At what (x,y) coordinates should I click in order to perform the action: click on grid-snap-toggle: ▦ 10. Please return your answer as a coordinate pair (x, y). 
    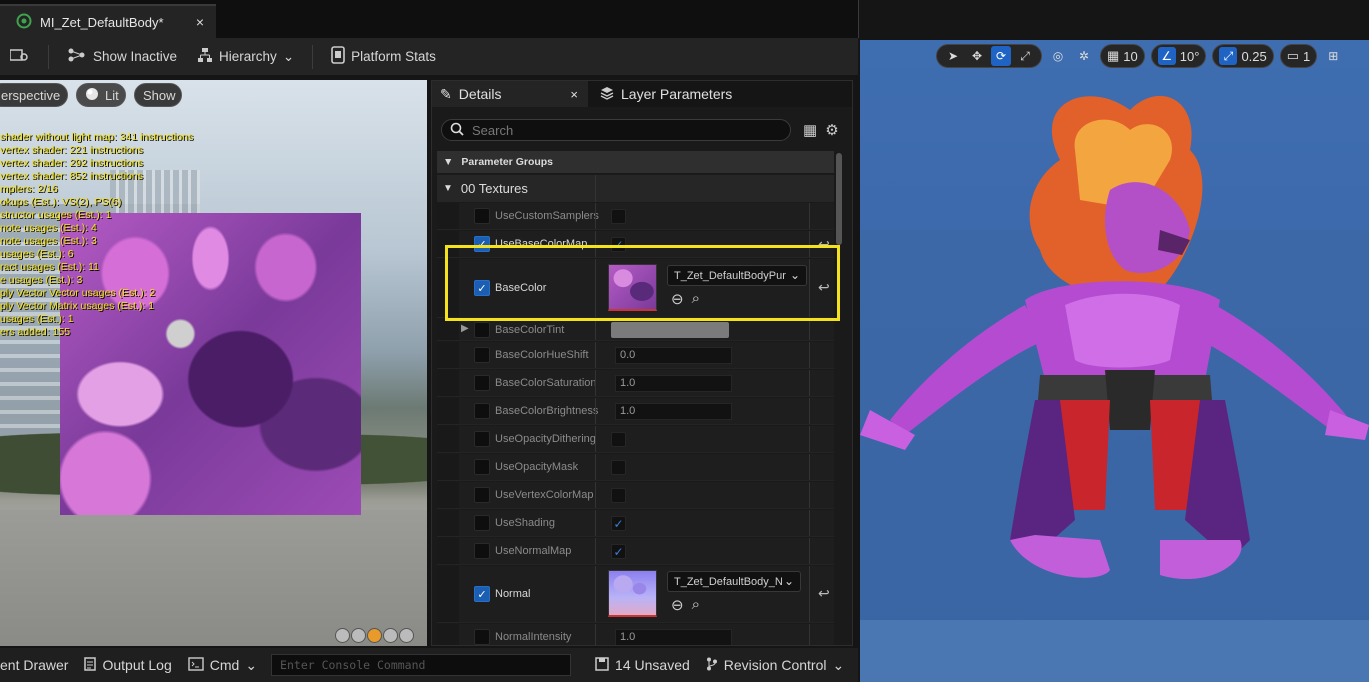
    Looking at the image, I should click on (1122, 56).